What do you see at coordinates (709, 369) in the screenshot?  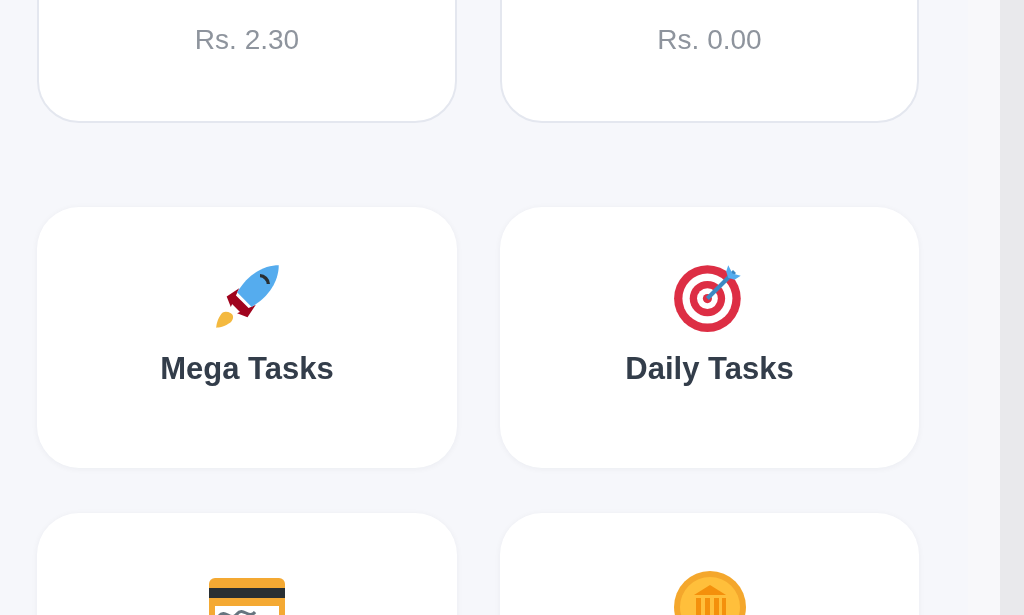 I see `task-label: Daily Tasks` at bounding box center [709, 369].